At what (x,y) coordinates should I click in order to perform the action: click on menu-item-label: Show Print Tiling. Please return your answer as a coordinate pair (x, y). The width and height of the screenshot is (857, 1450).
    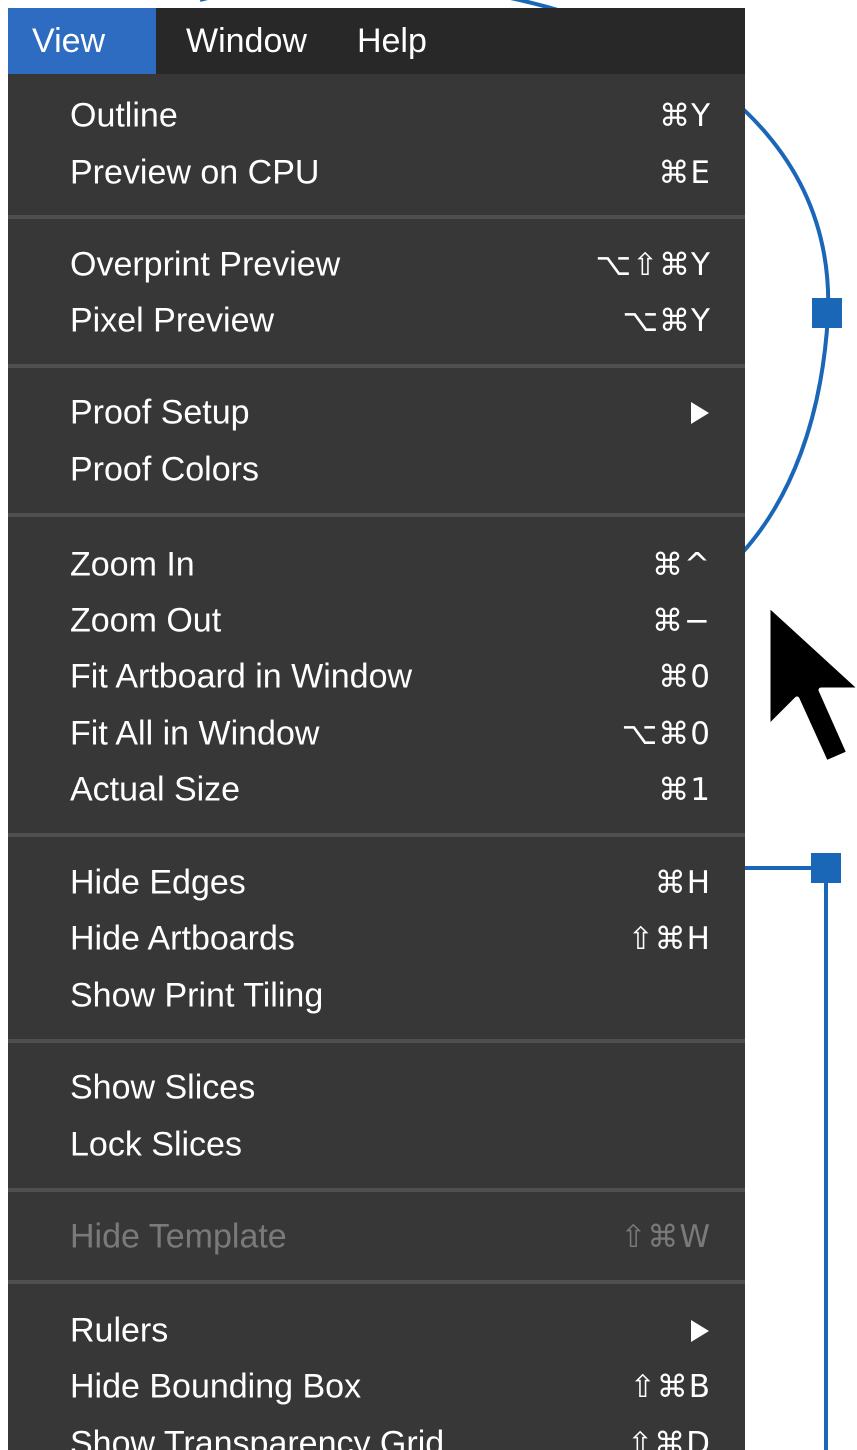
    Looking at the image, I should click on (197, 995).